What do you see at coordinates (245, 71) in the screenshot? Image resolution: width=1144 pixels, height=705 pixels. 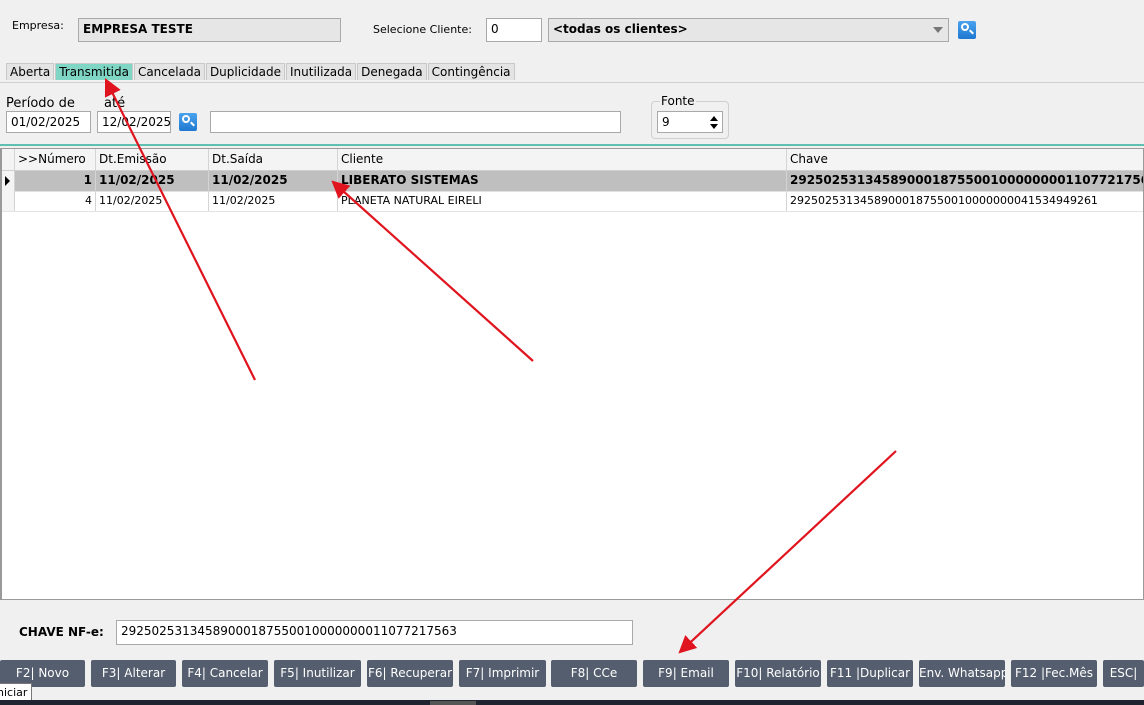 I see `tab-duplicidade: Duplicidade` at bounding box center [245, 71].